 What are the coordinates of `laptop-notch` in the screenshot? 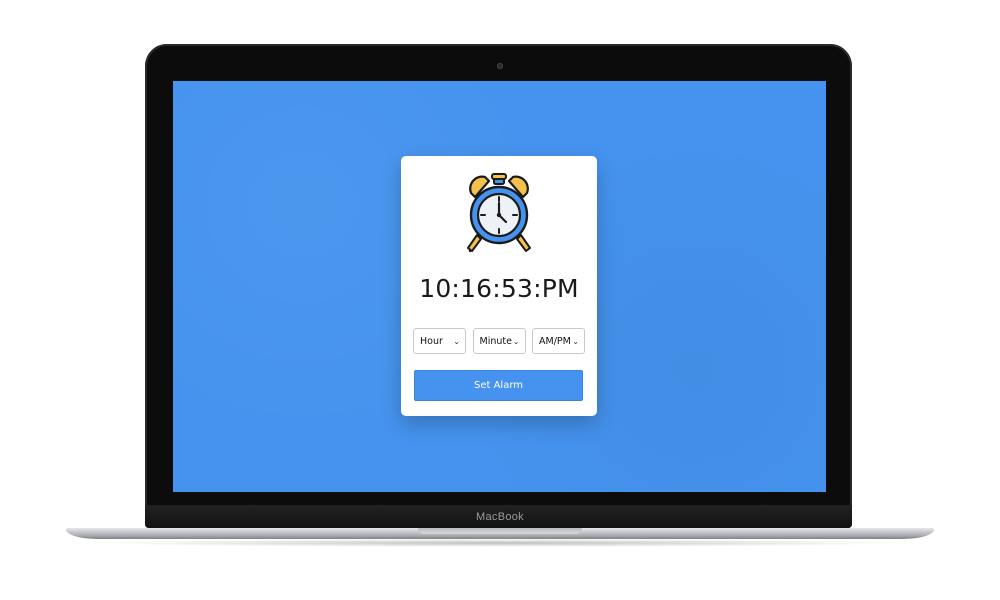 It's located at (500, 531).